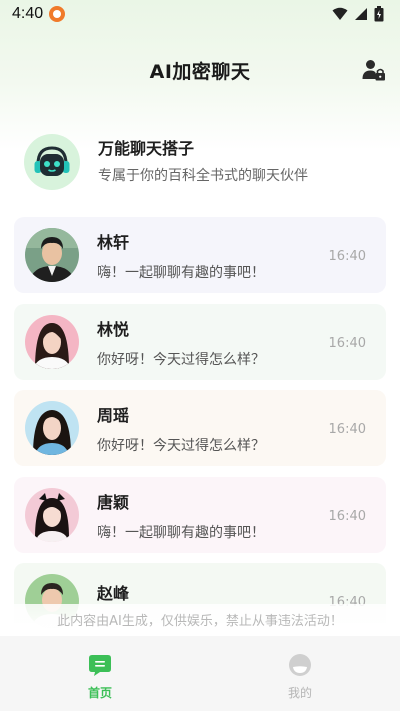 The height and width of the screenshot is (711, 400). Describe the element at coordinates (200, 428) in the screenshot. I see `chat-item-zhouyao: 周瑶 你好呀！今天过得怎么样？ 16:40` at that location.